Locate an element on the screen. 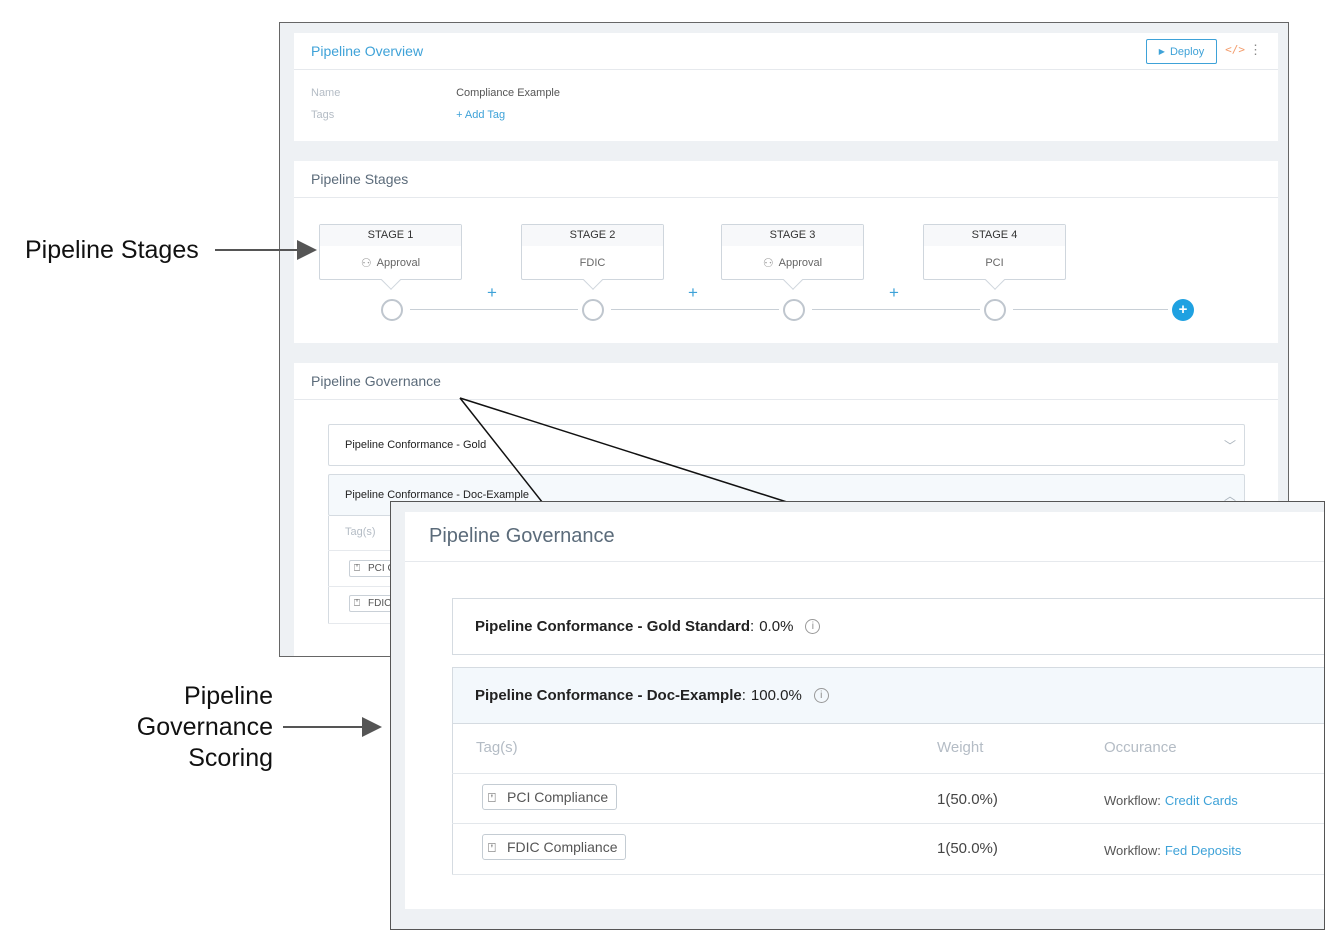  governance-row-name: Pipeline Conformance - Gold is located at coordinates (416, 445).